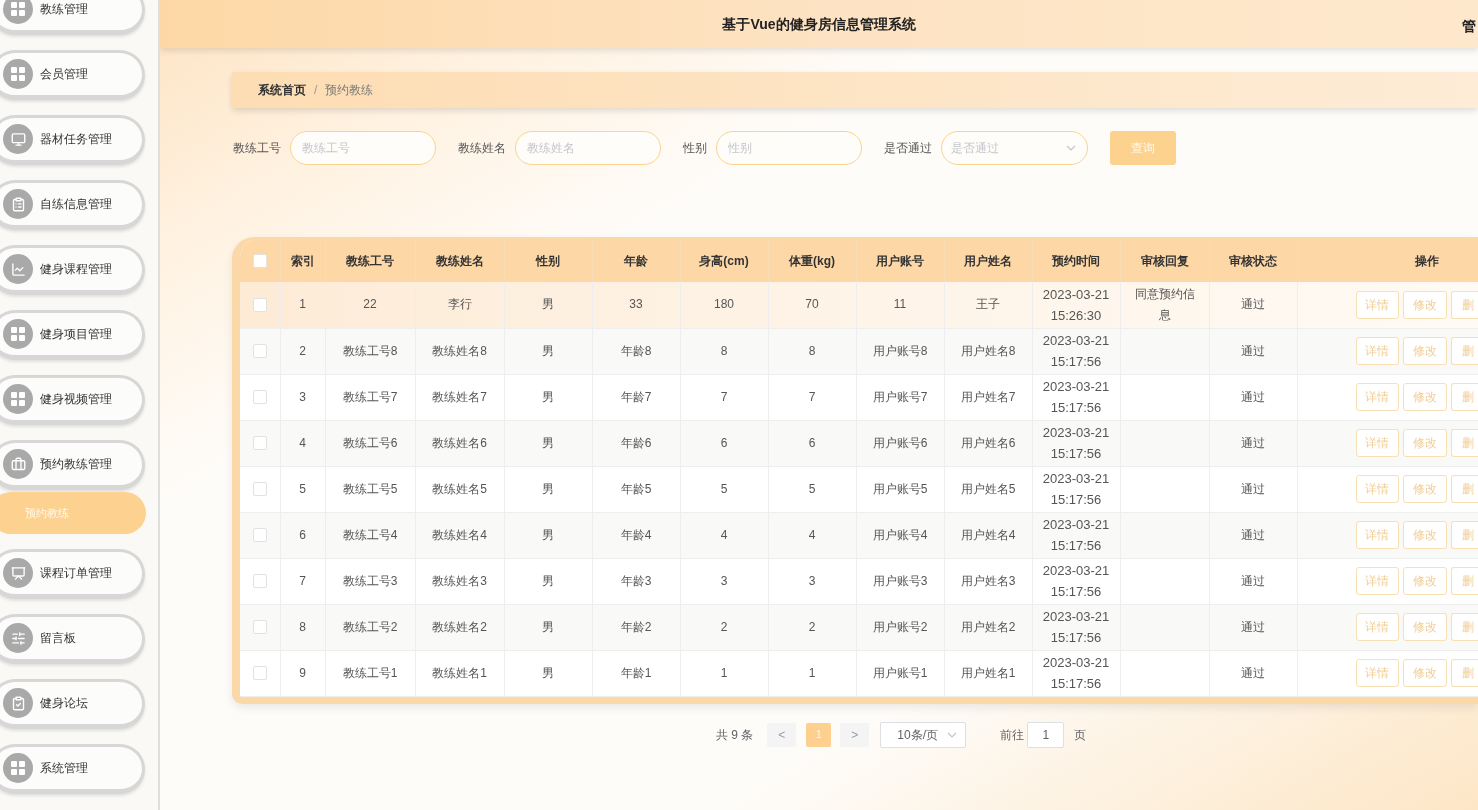  I want to click on table-cell: 教练姓名7, so click(459, 397).